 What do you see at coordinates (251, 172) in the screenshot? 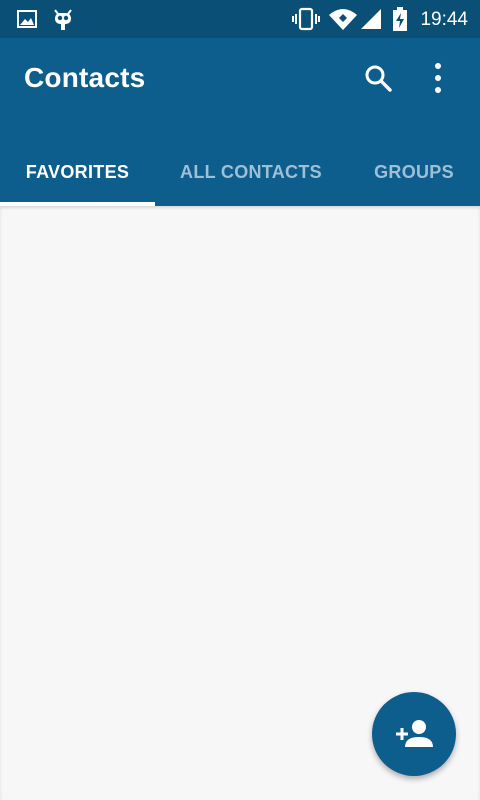
I see `tab-all-contacts: ALL CONTACTS` at bounding box center [251, 172].